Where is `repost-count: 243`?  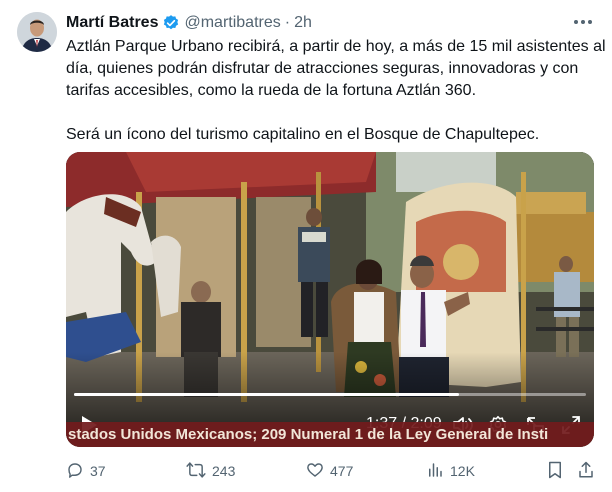 repost-count: 243 is located at coordinates (224, 471).